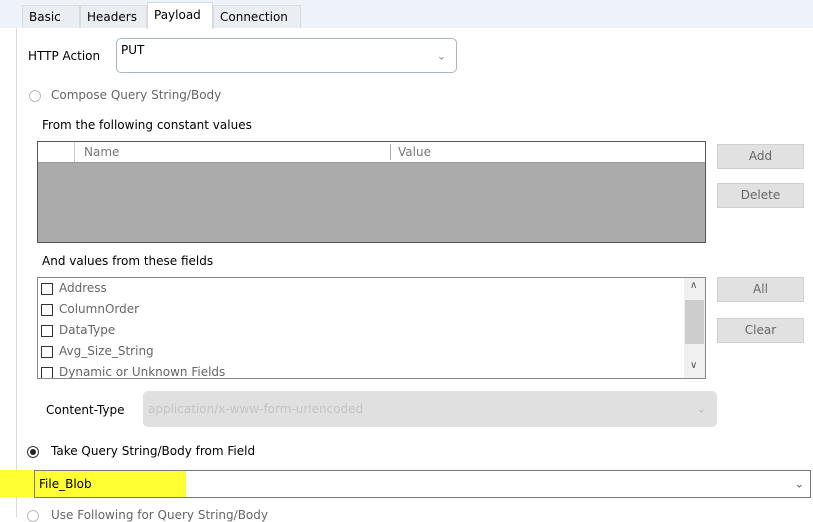 The width and height of the screenshot is (813, 522). I want to click on use-following-label: Use Following for Query String/Body, so click(159, 515).